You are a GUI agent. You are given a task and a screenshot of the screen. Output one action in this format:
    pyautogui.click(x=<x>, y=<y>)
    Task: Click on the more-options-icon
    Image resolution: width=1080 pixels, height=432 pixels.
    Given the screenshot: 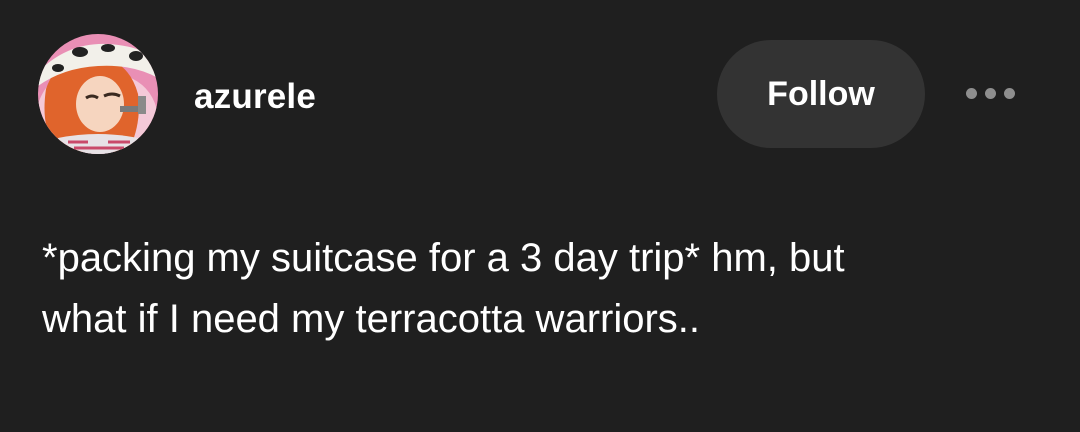 What is the action you would take?
    pyautogui.click(x=991, y=94)
    